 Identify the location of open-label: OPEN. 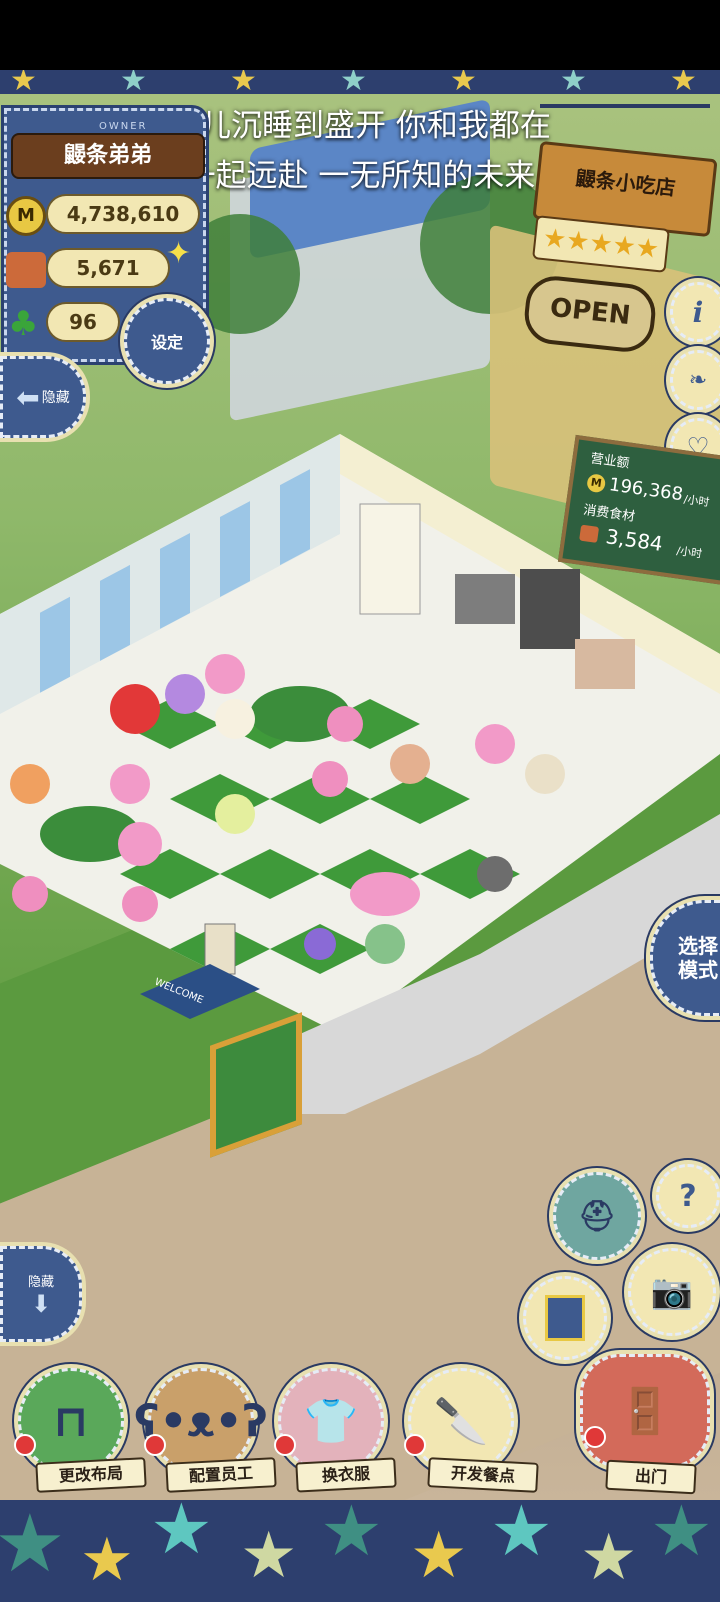
(590, 312).